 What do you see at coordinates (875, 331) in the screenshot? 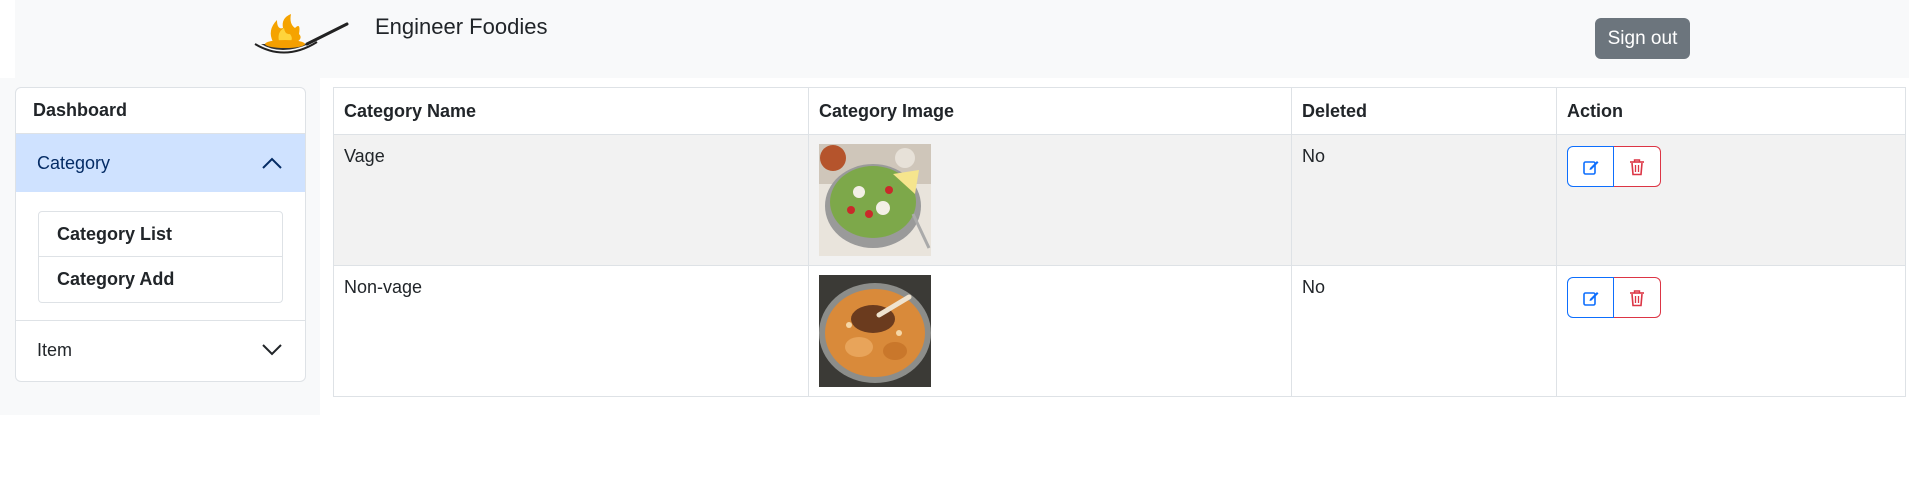
I see `biryani-plate-image` at bounding box center [875, 331].